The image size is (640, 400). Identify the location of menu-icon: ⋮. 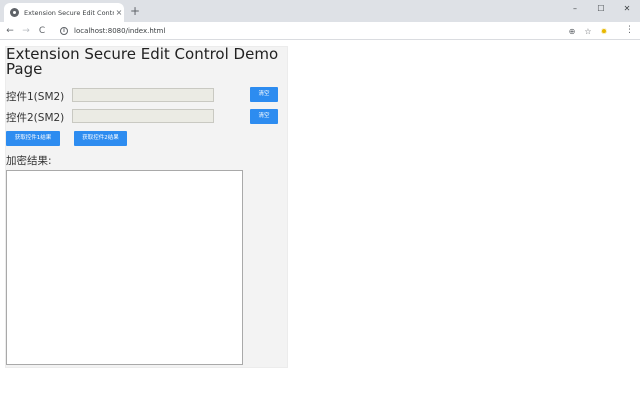
(629, 30).